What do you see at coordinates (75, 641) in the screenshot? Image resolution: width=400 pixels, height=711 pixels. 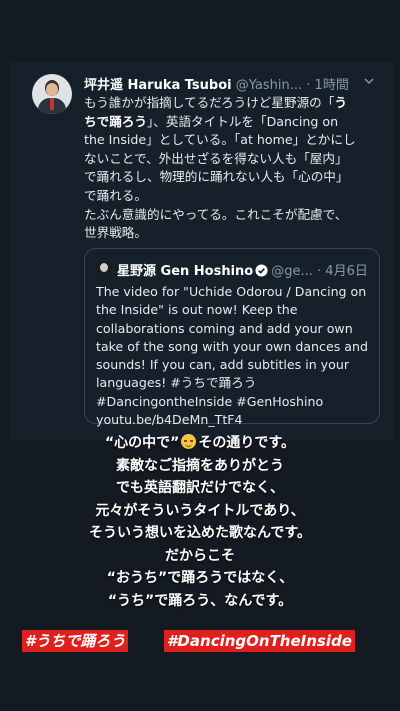 I see `hashtag-uchide-odorou: #うちで踊ろう` at bounding box center [75, 641].